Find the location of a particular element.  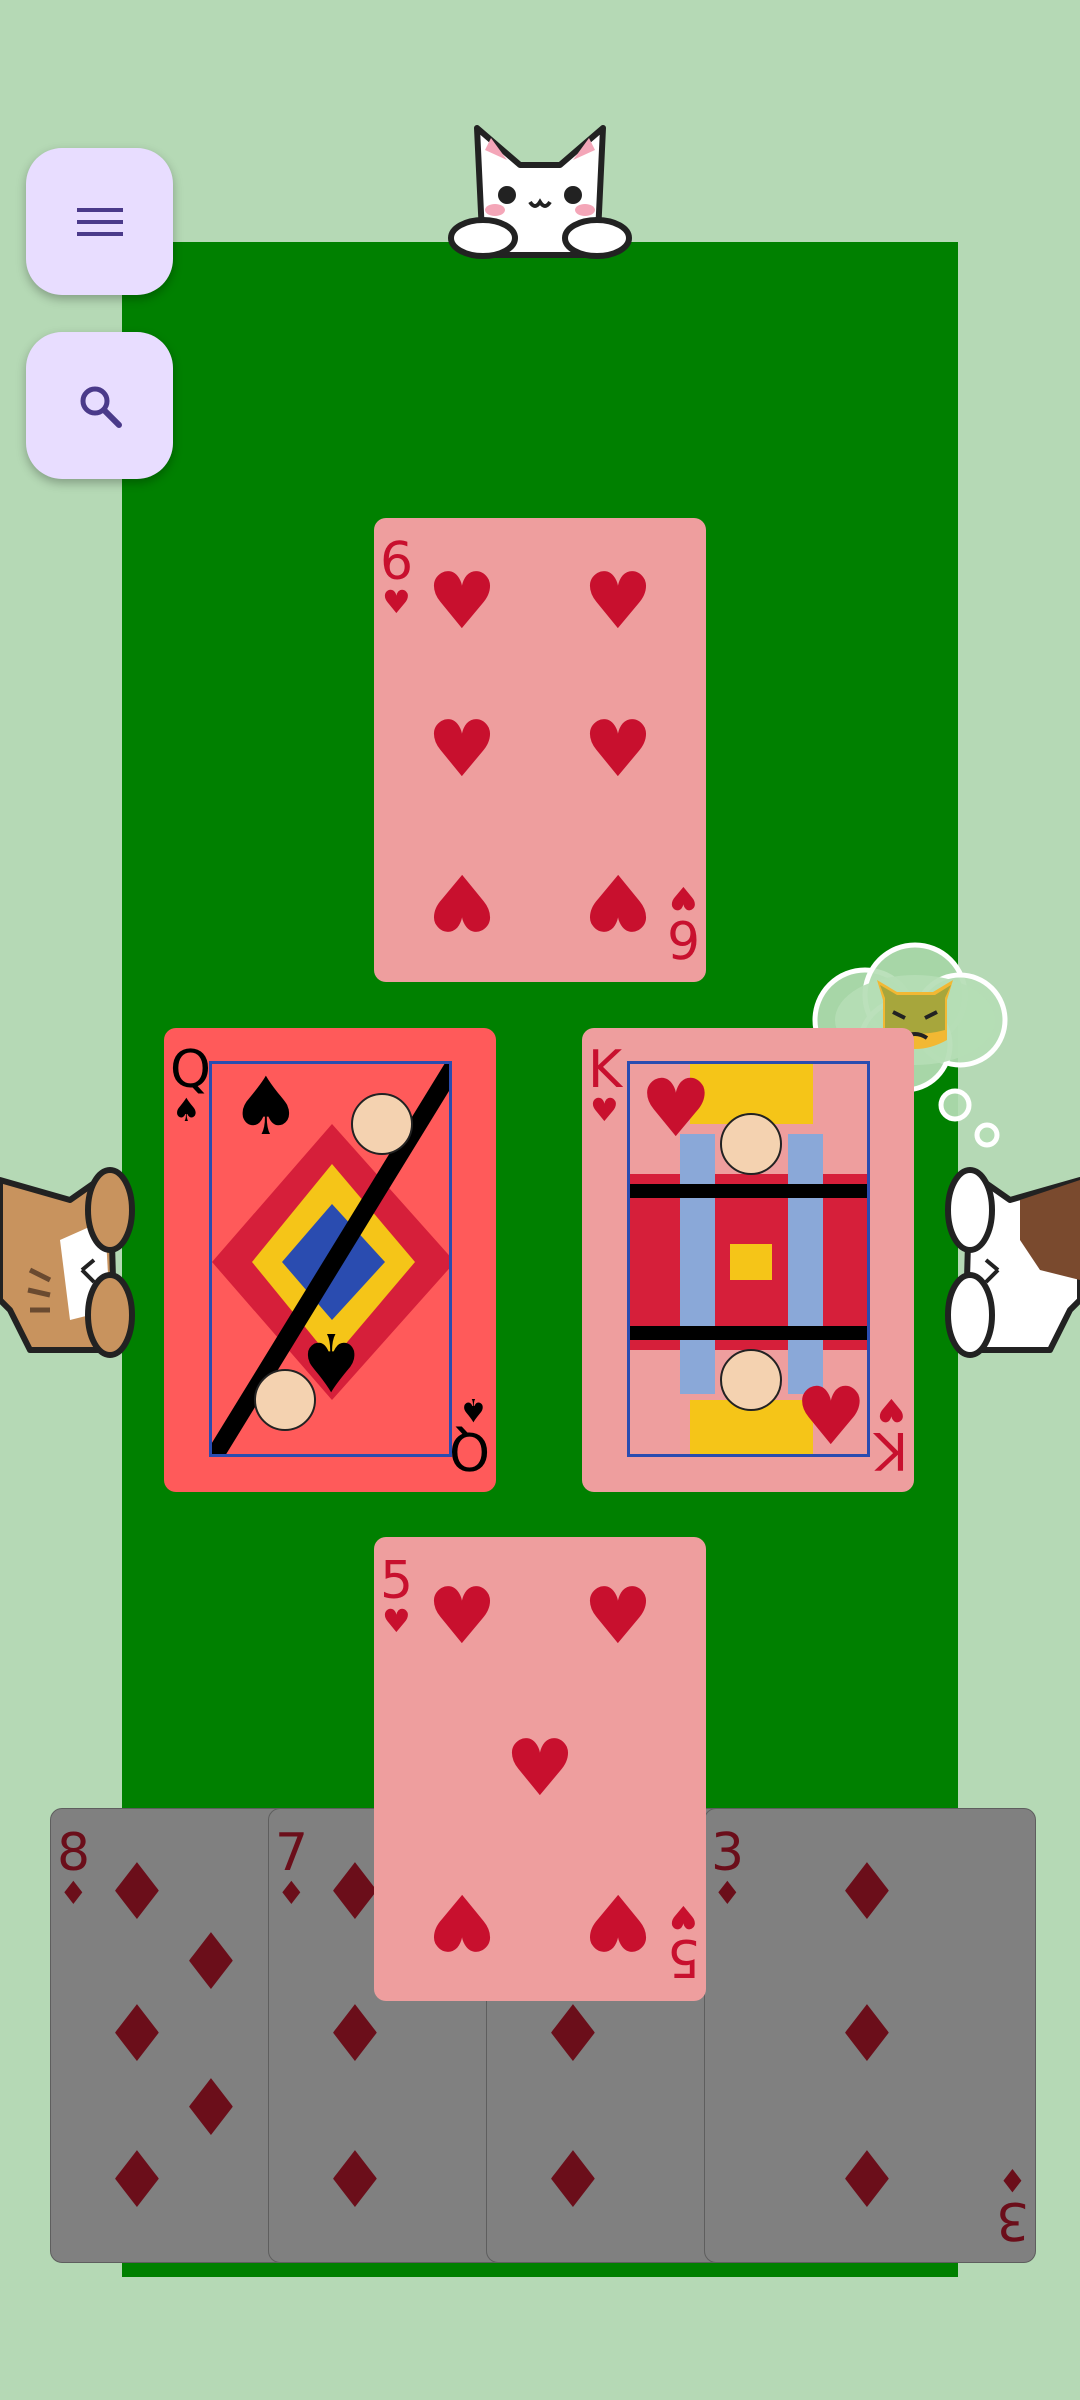

hamburger-menu-icon is located at coordinates (99, 221).